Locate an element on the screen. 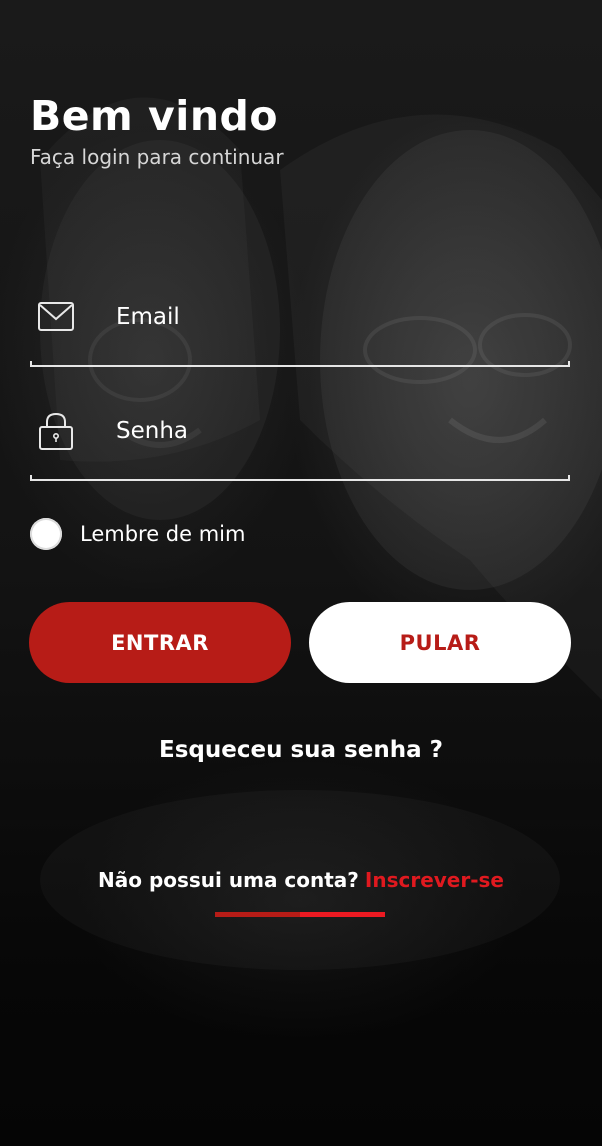 Image resolution: width=602 pixels, height=1146 pixels. remember-me-label: Lembre de mim is located at coordinates (163, 534).